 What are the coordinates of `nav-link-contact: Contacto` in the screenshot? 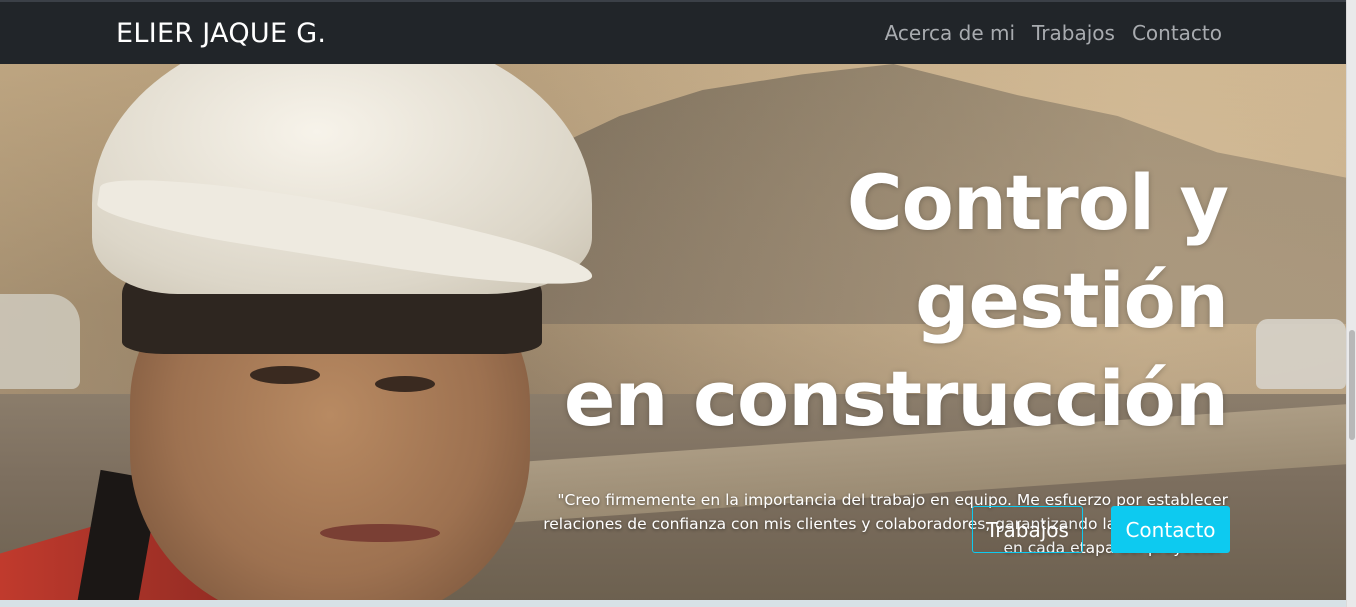 It's located at (1177, 33).